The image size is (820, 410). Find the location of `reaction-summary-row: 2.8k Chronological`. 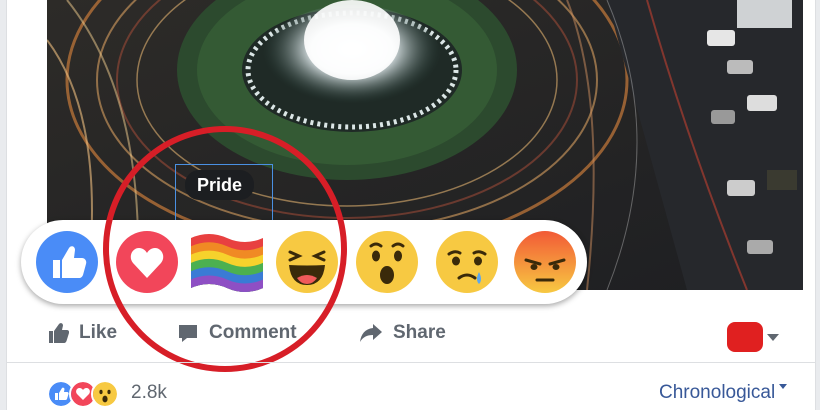

reaction-summary-row: 2.8k Chronological is located at coordinates (411, 391).